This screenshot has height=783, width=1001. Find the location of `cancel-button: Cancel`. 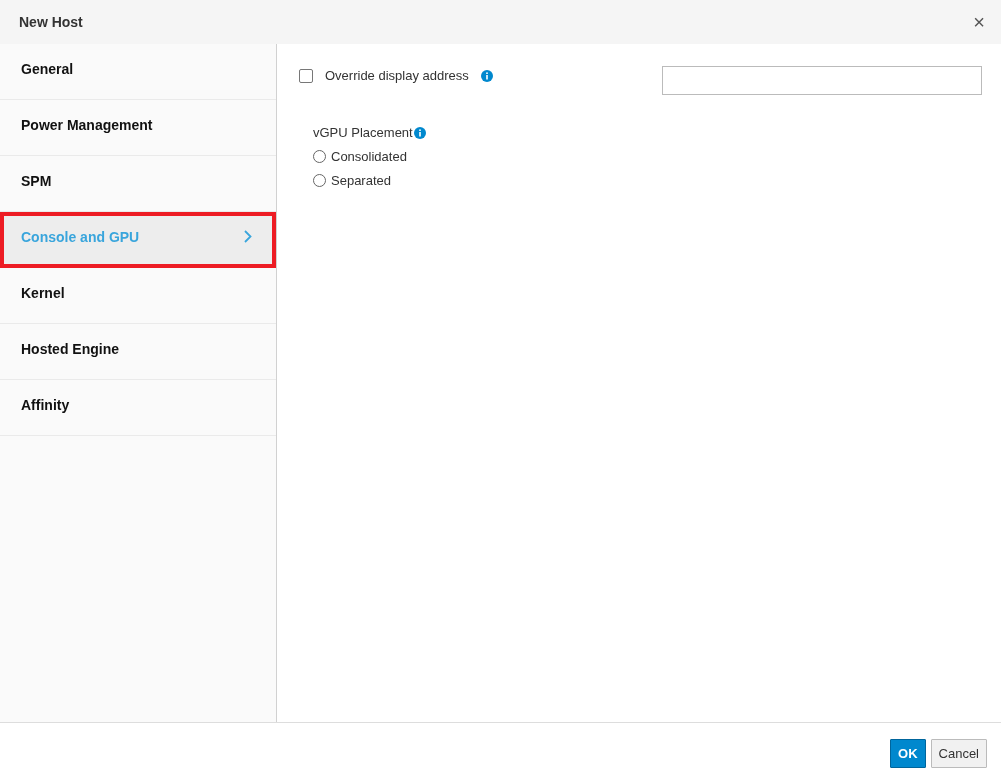

cancel-button: Cancel is located at coordinates (958, 753).